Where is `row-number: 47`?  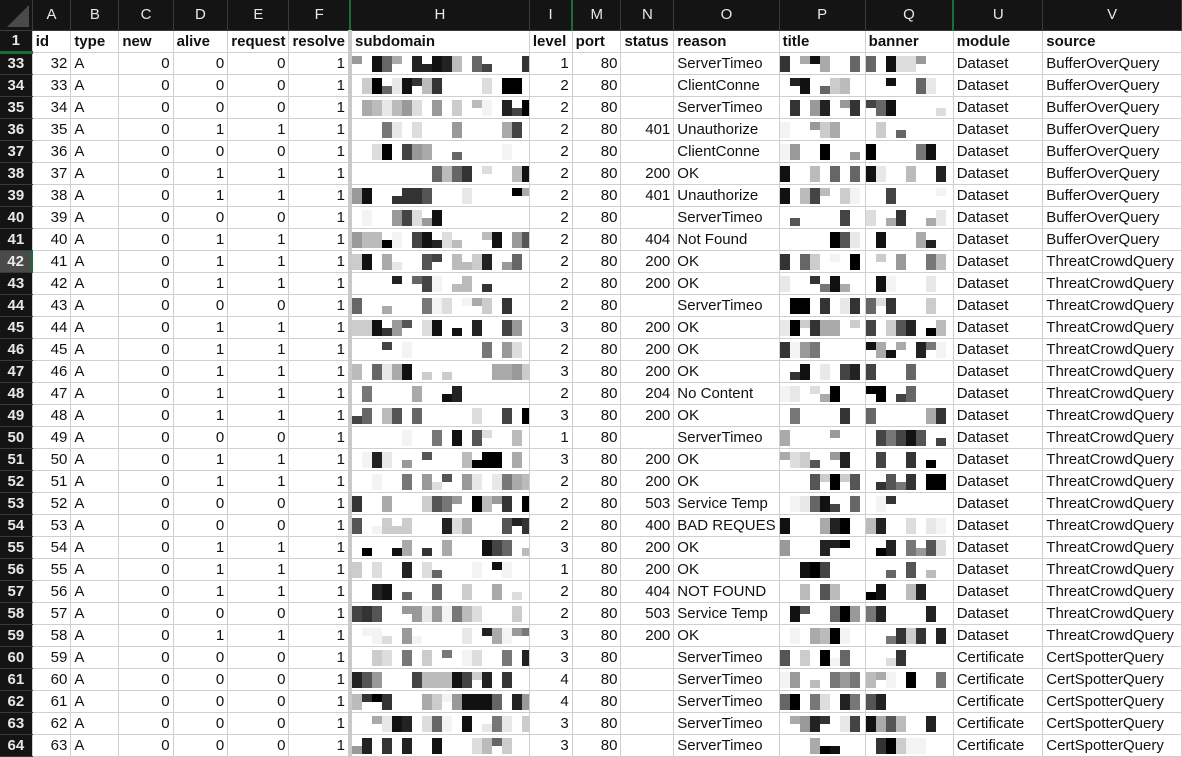
row-number: 47 is located at coordinates (16, 371).